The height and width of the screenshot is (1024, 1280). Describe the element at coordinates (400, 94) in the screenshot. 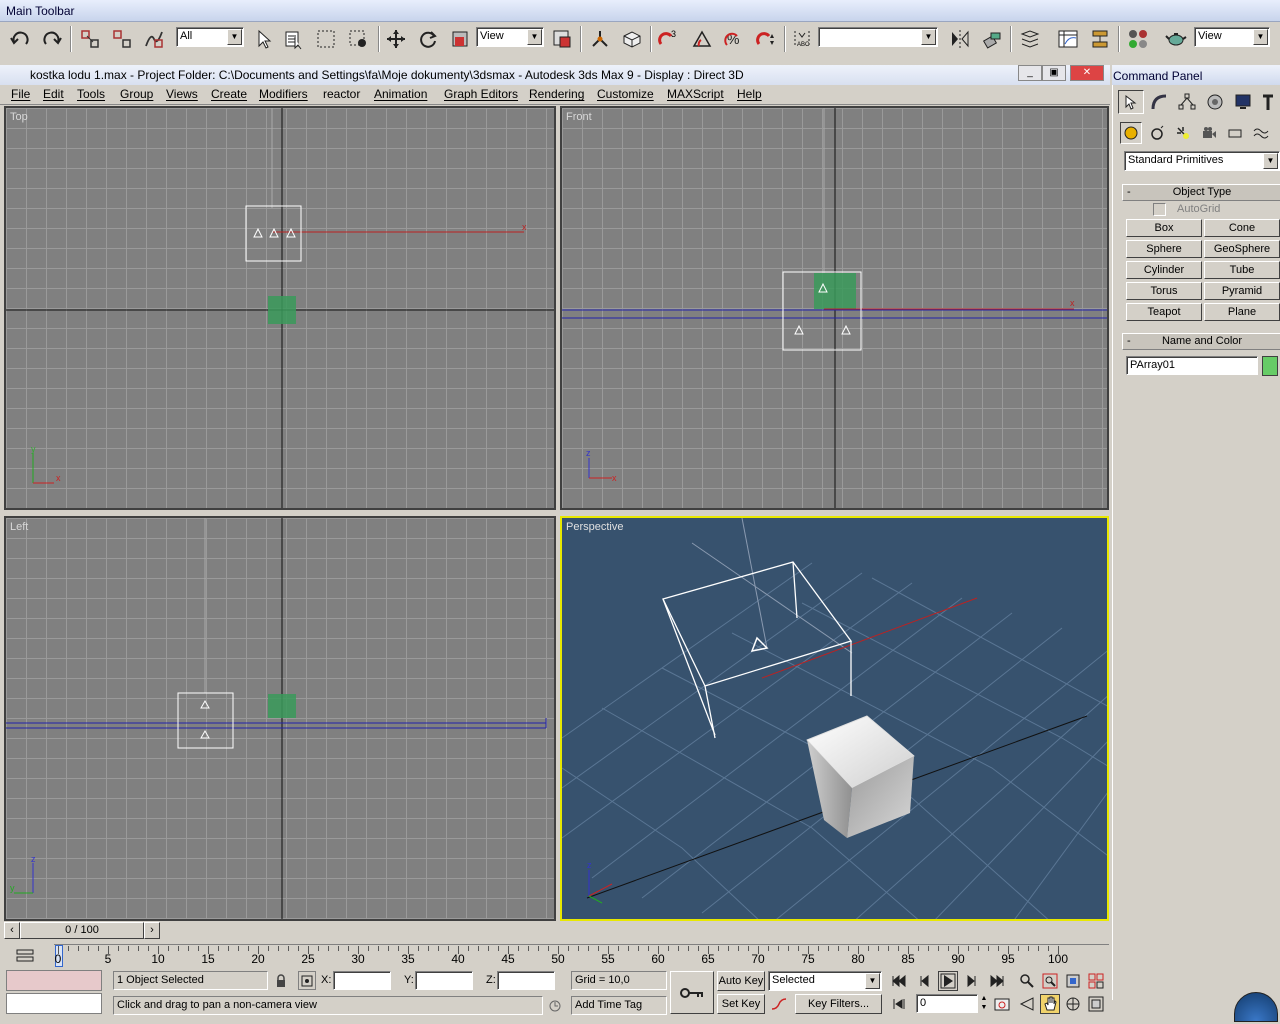

I see `menu-animation: Animation` at that location.